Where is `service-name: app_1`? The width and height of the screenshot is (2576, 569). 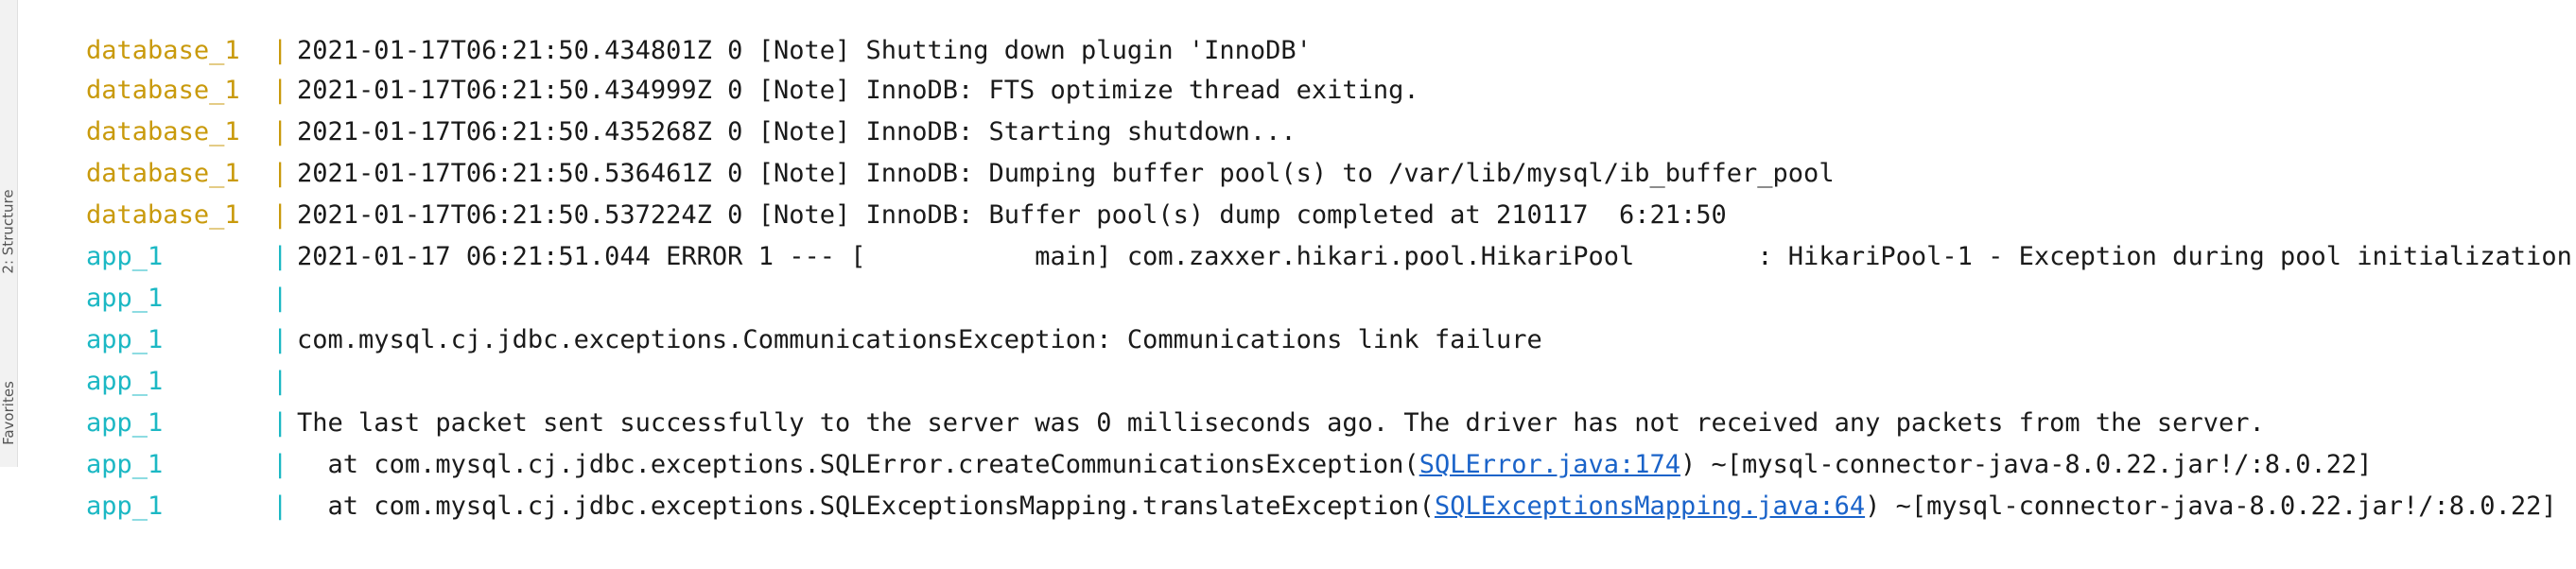 service-name: app_1 is located at coordinates (125, 506).